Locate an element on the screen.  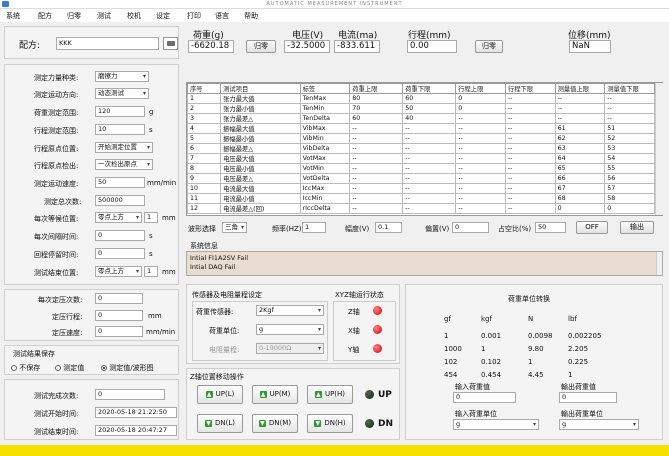
table-row: 6 振幅最差△ VibDelta -- -- -- -- 63 53 is located at coordinates (420, 148).